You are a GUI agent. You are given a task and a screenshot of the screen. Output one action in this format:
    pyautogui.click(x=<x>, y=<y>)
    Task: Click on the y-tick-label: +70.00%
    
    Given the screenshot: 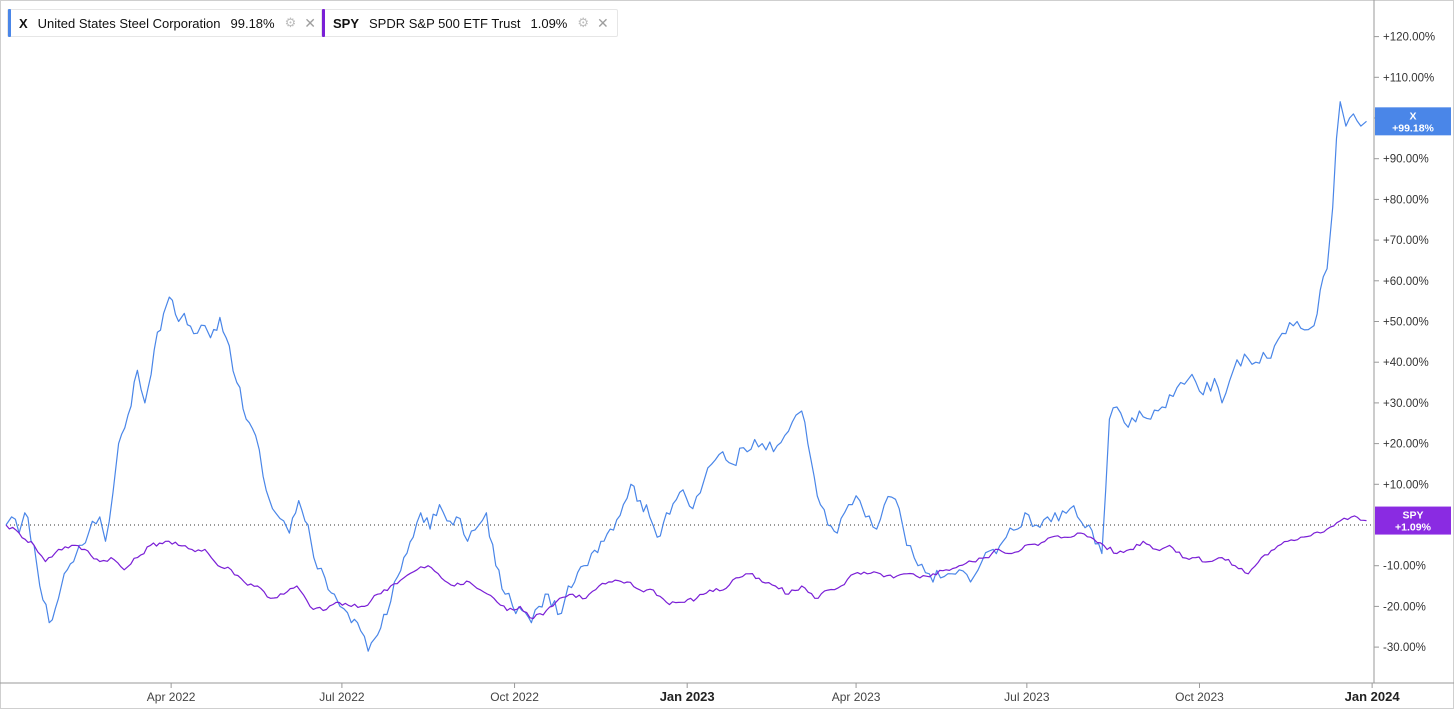 What is the action you would take?
    pyautogui.click(x=1406, y=241)
    